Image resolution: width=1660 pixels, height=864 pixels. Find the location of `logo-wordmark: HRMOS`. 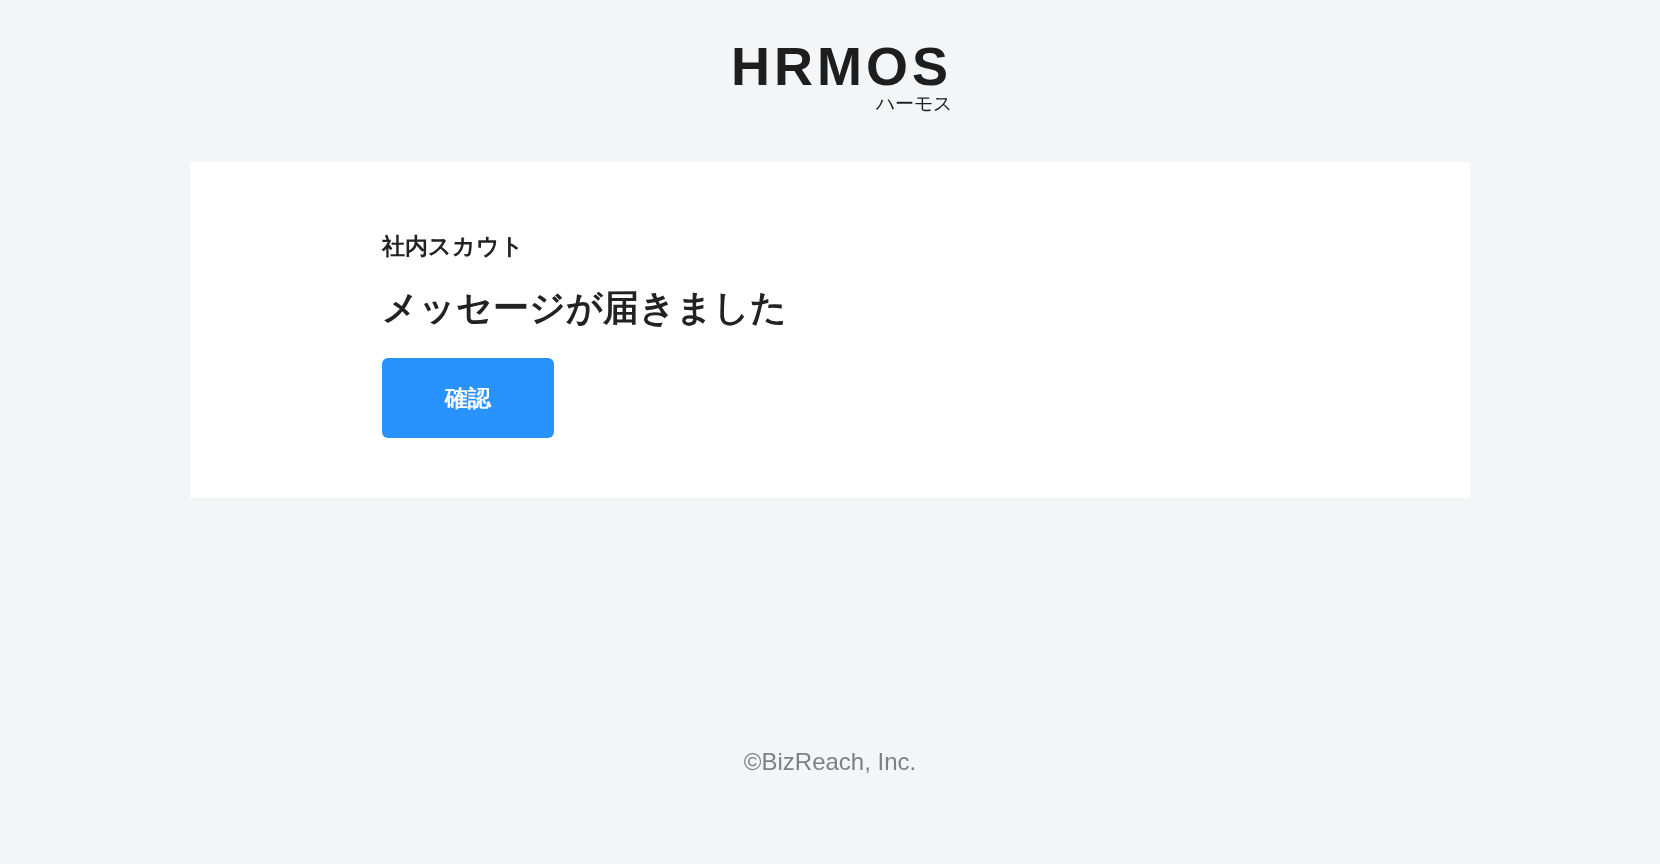

logo-wordmark: HRMOS is located at coordinates (841, 66).